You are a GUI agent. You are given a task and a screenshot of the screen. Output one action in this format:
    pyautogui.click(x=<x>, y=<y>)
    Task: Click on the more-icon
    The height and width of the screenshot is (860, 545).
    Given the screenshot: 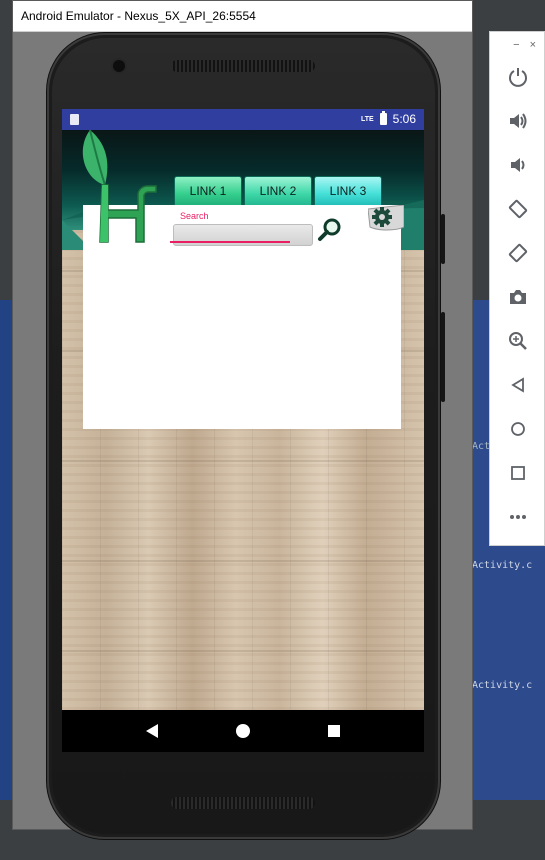 What is the action you would take?
    pyautogui.click(x=518, y=517)
    